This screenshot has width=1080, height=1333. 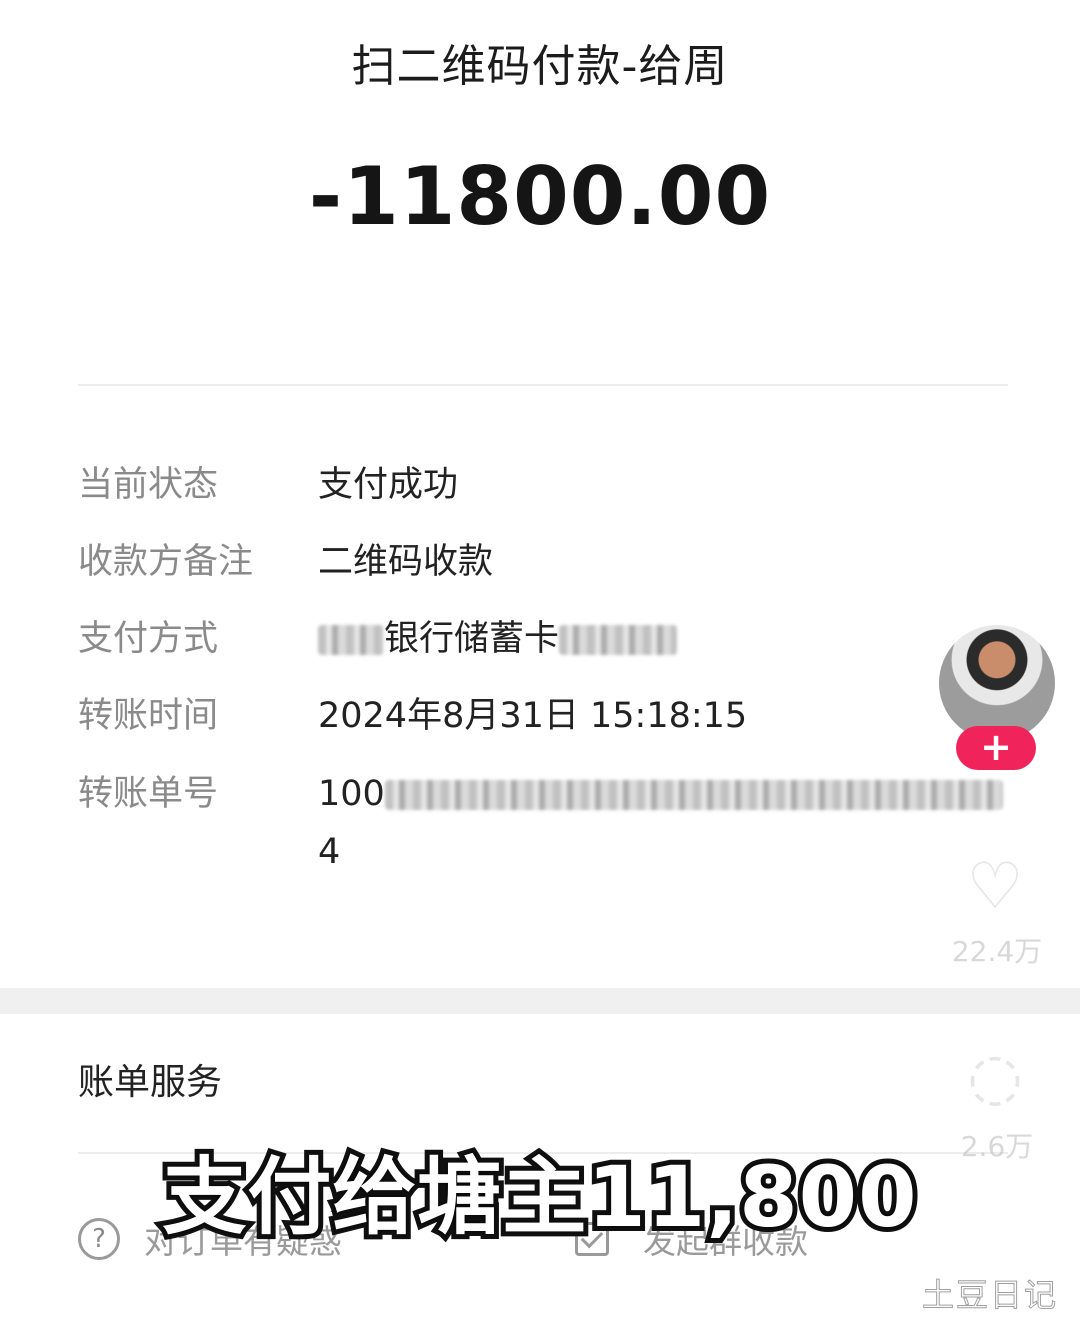 What do you see at coordinates (995, 887) in the screenshot?
I see `heart-icon: ♡` at bounding box center [995, 887].